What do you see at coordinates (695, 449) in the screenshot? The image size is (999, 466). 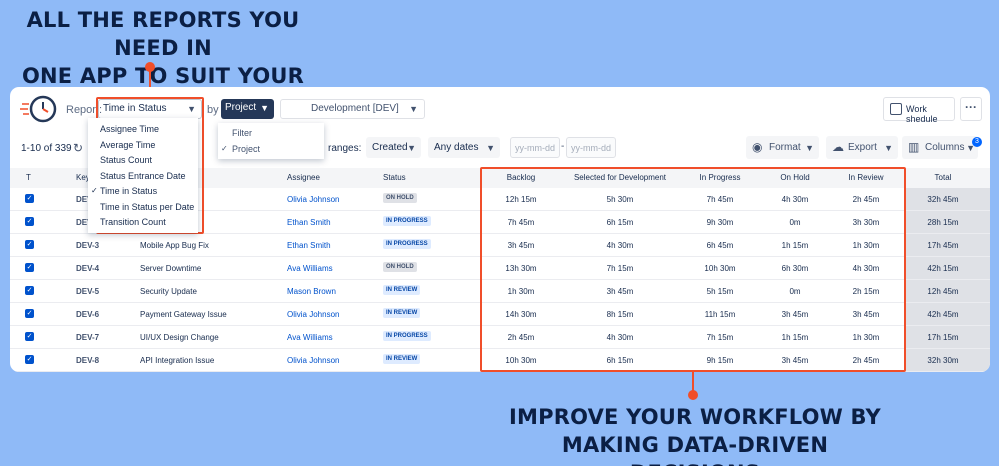 I see `headline-bottom-line-2: MAKING DATA-DRIVEN DECISIONS` at bounding box center [695, 449].